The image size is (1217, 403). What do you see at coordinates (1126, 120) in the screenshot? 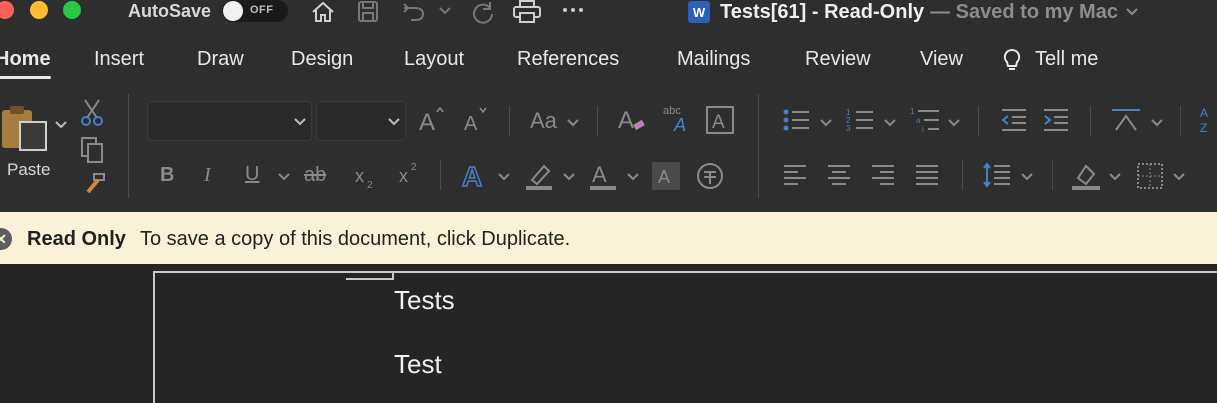
I see `asian-layout-icon` at bounding box center [1126, 120].